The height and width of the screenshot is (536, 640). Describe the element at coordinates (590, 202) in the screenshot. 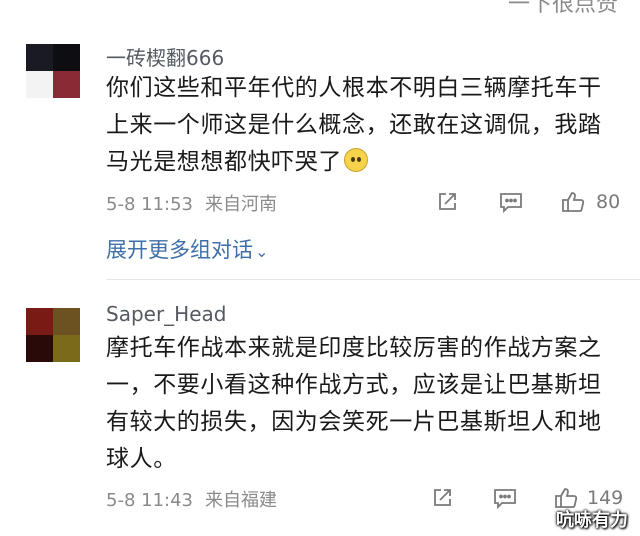

I see `like-button: 80` at that location.